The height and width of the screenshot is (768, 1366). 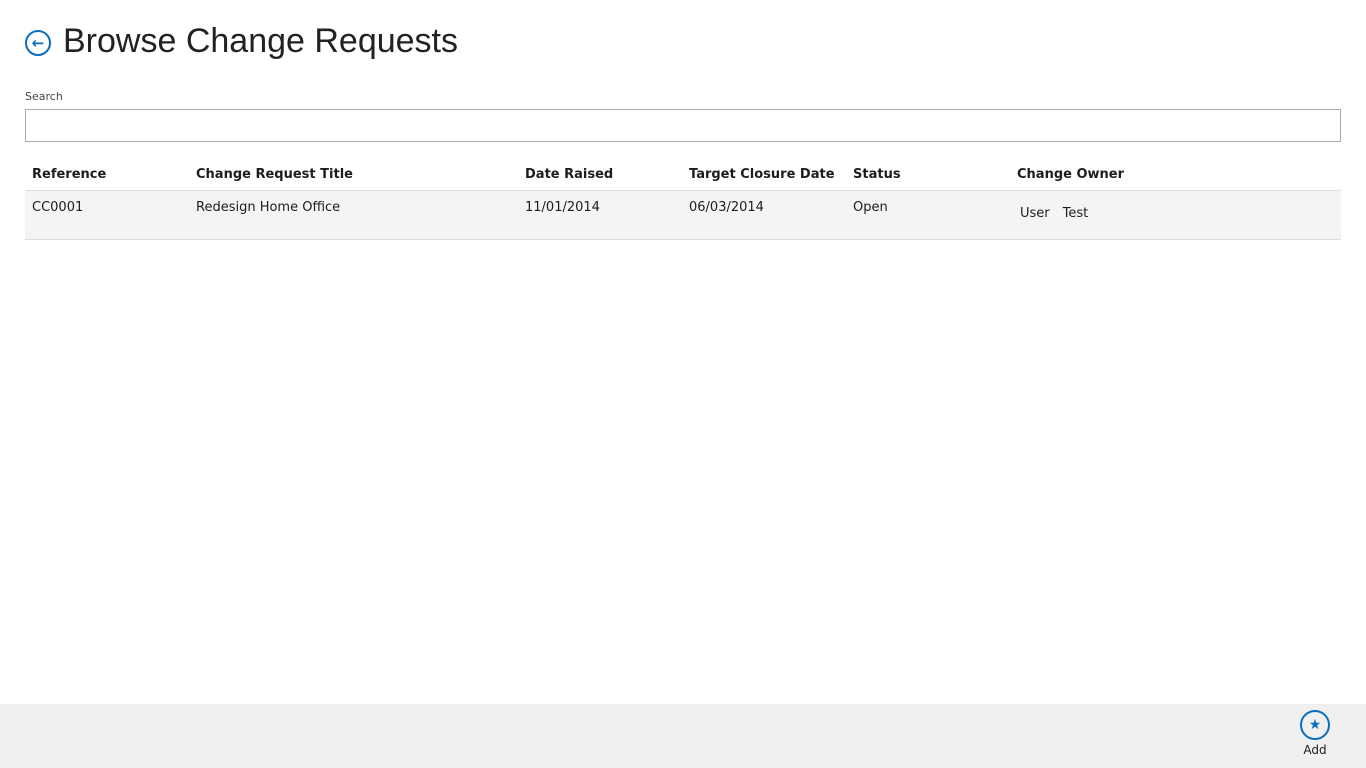 I want to click on column-header-reference: Reference, so click(x=107, y=175).